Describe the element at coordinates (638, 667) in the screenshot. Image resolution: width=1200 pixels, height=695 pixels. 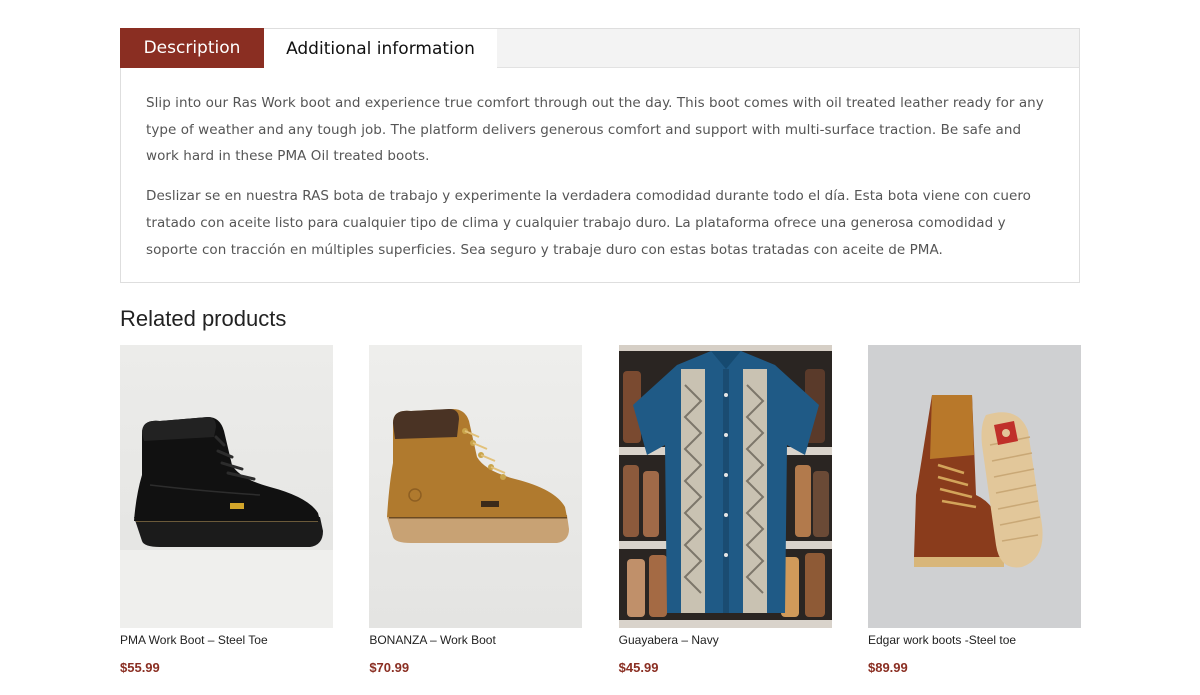
I see `product-price: $45.99` at that location.